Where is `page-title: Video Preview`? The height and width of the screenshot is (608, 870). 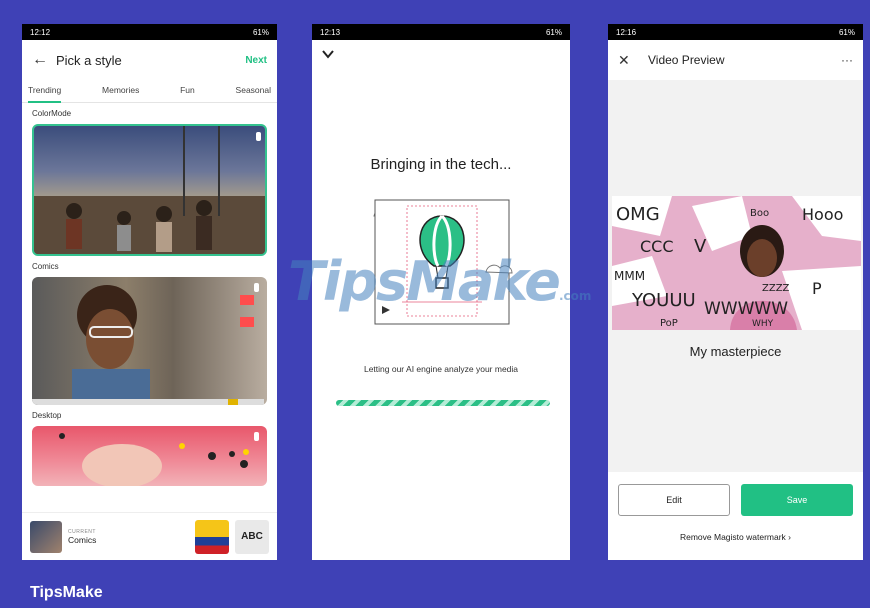
page-title: Video Preview is located at coordinates (686, 60).